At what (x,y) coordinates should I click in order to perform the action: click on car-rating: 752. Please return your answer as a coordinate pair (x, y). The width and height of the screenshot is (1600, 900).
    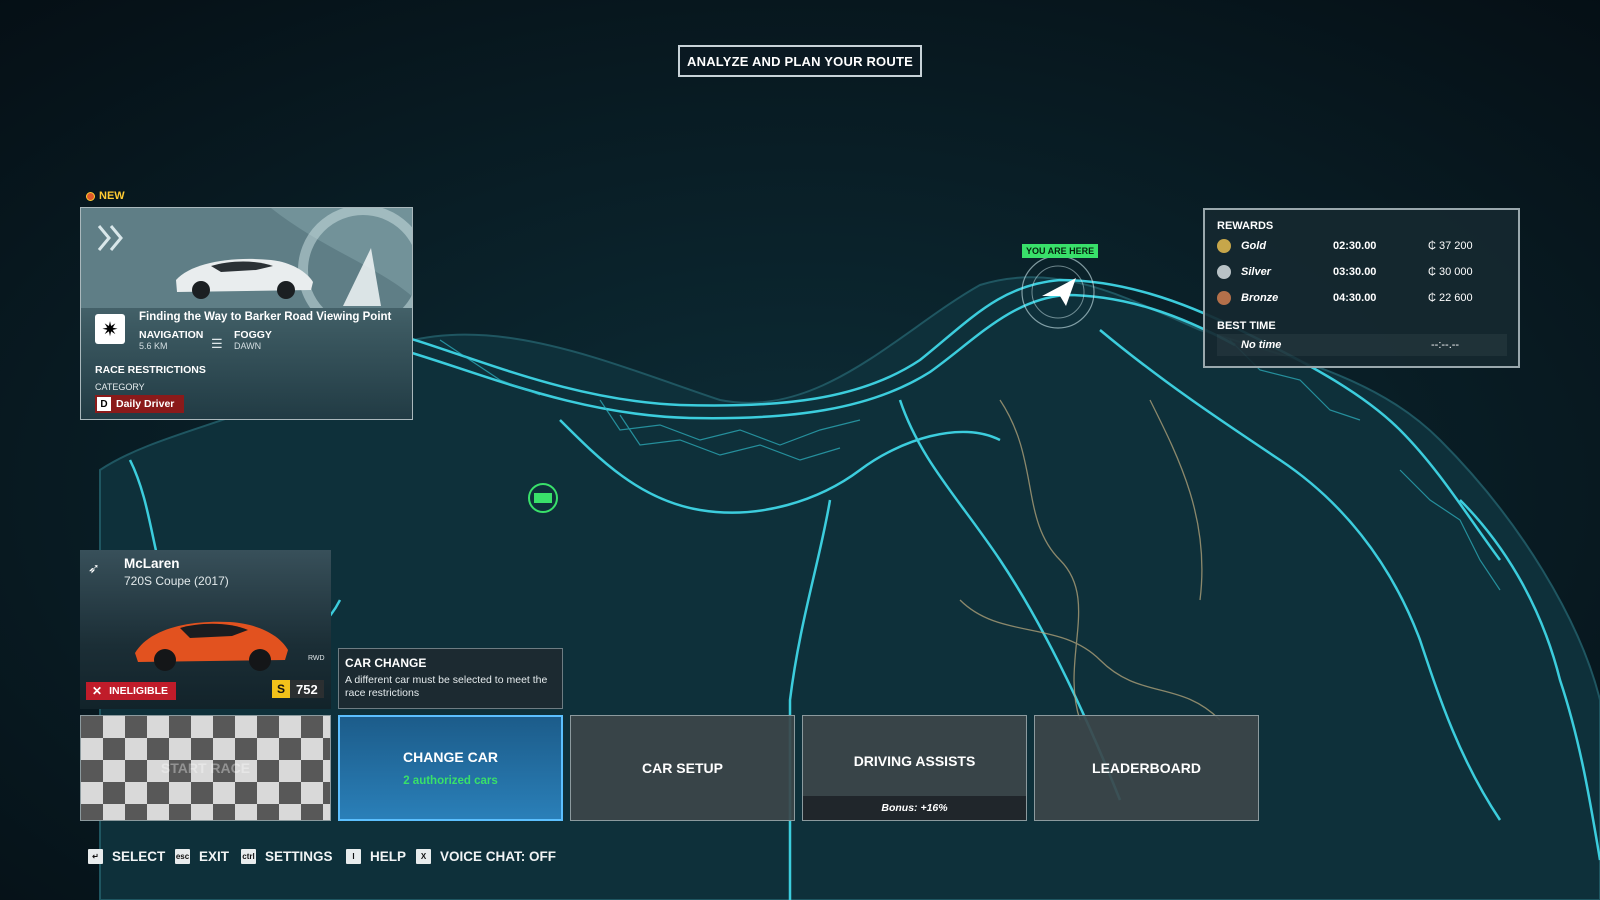
    Looking at the image, I should click on (307, 689).